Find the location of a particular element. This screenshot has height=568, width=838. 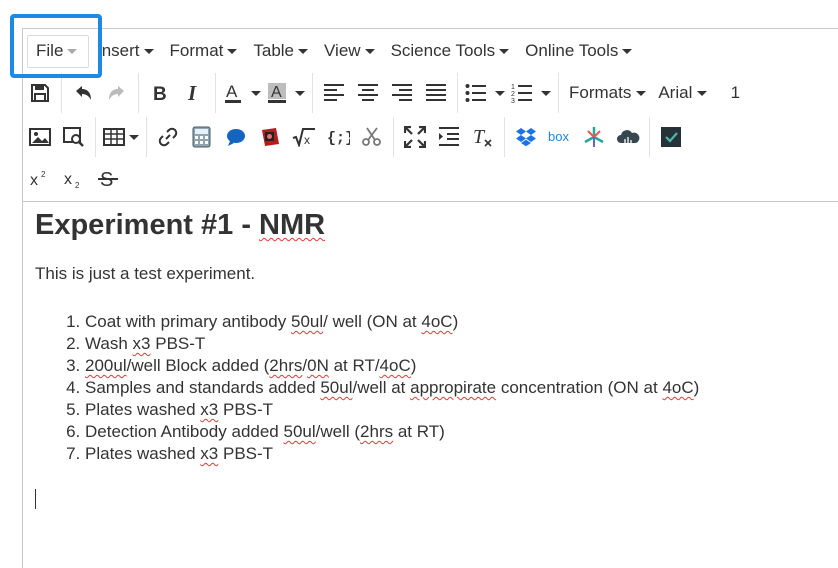

svg-text: A is located at coordinates (276, 92).